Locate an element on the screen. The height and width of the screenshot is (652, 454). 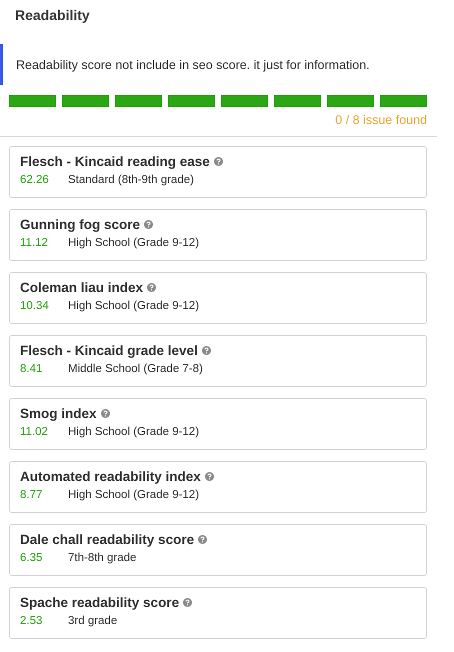
metric-name: Coleman liau index is located at coordinates (82, 287).